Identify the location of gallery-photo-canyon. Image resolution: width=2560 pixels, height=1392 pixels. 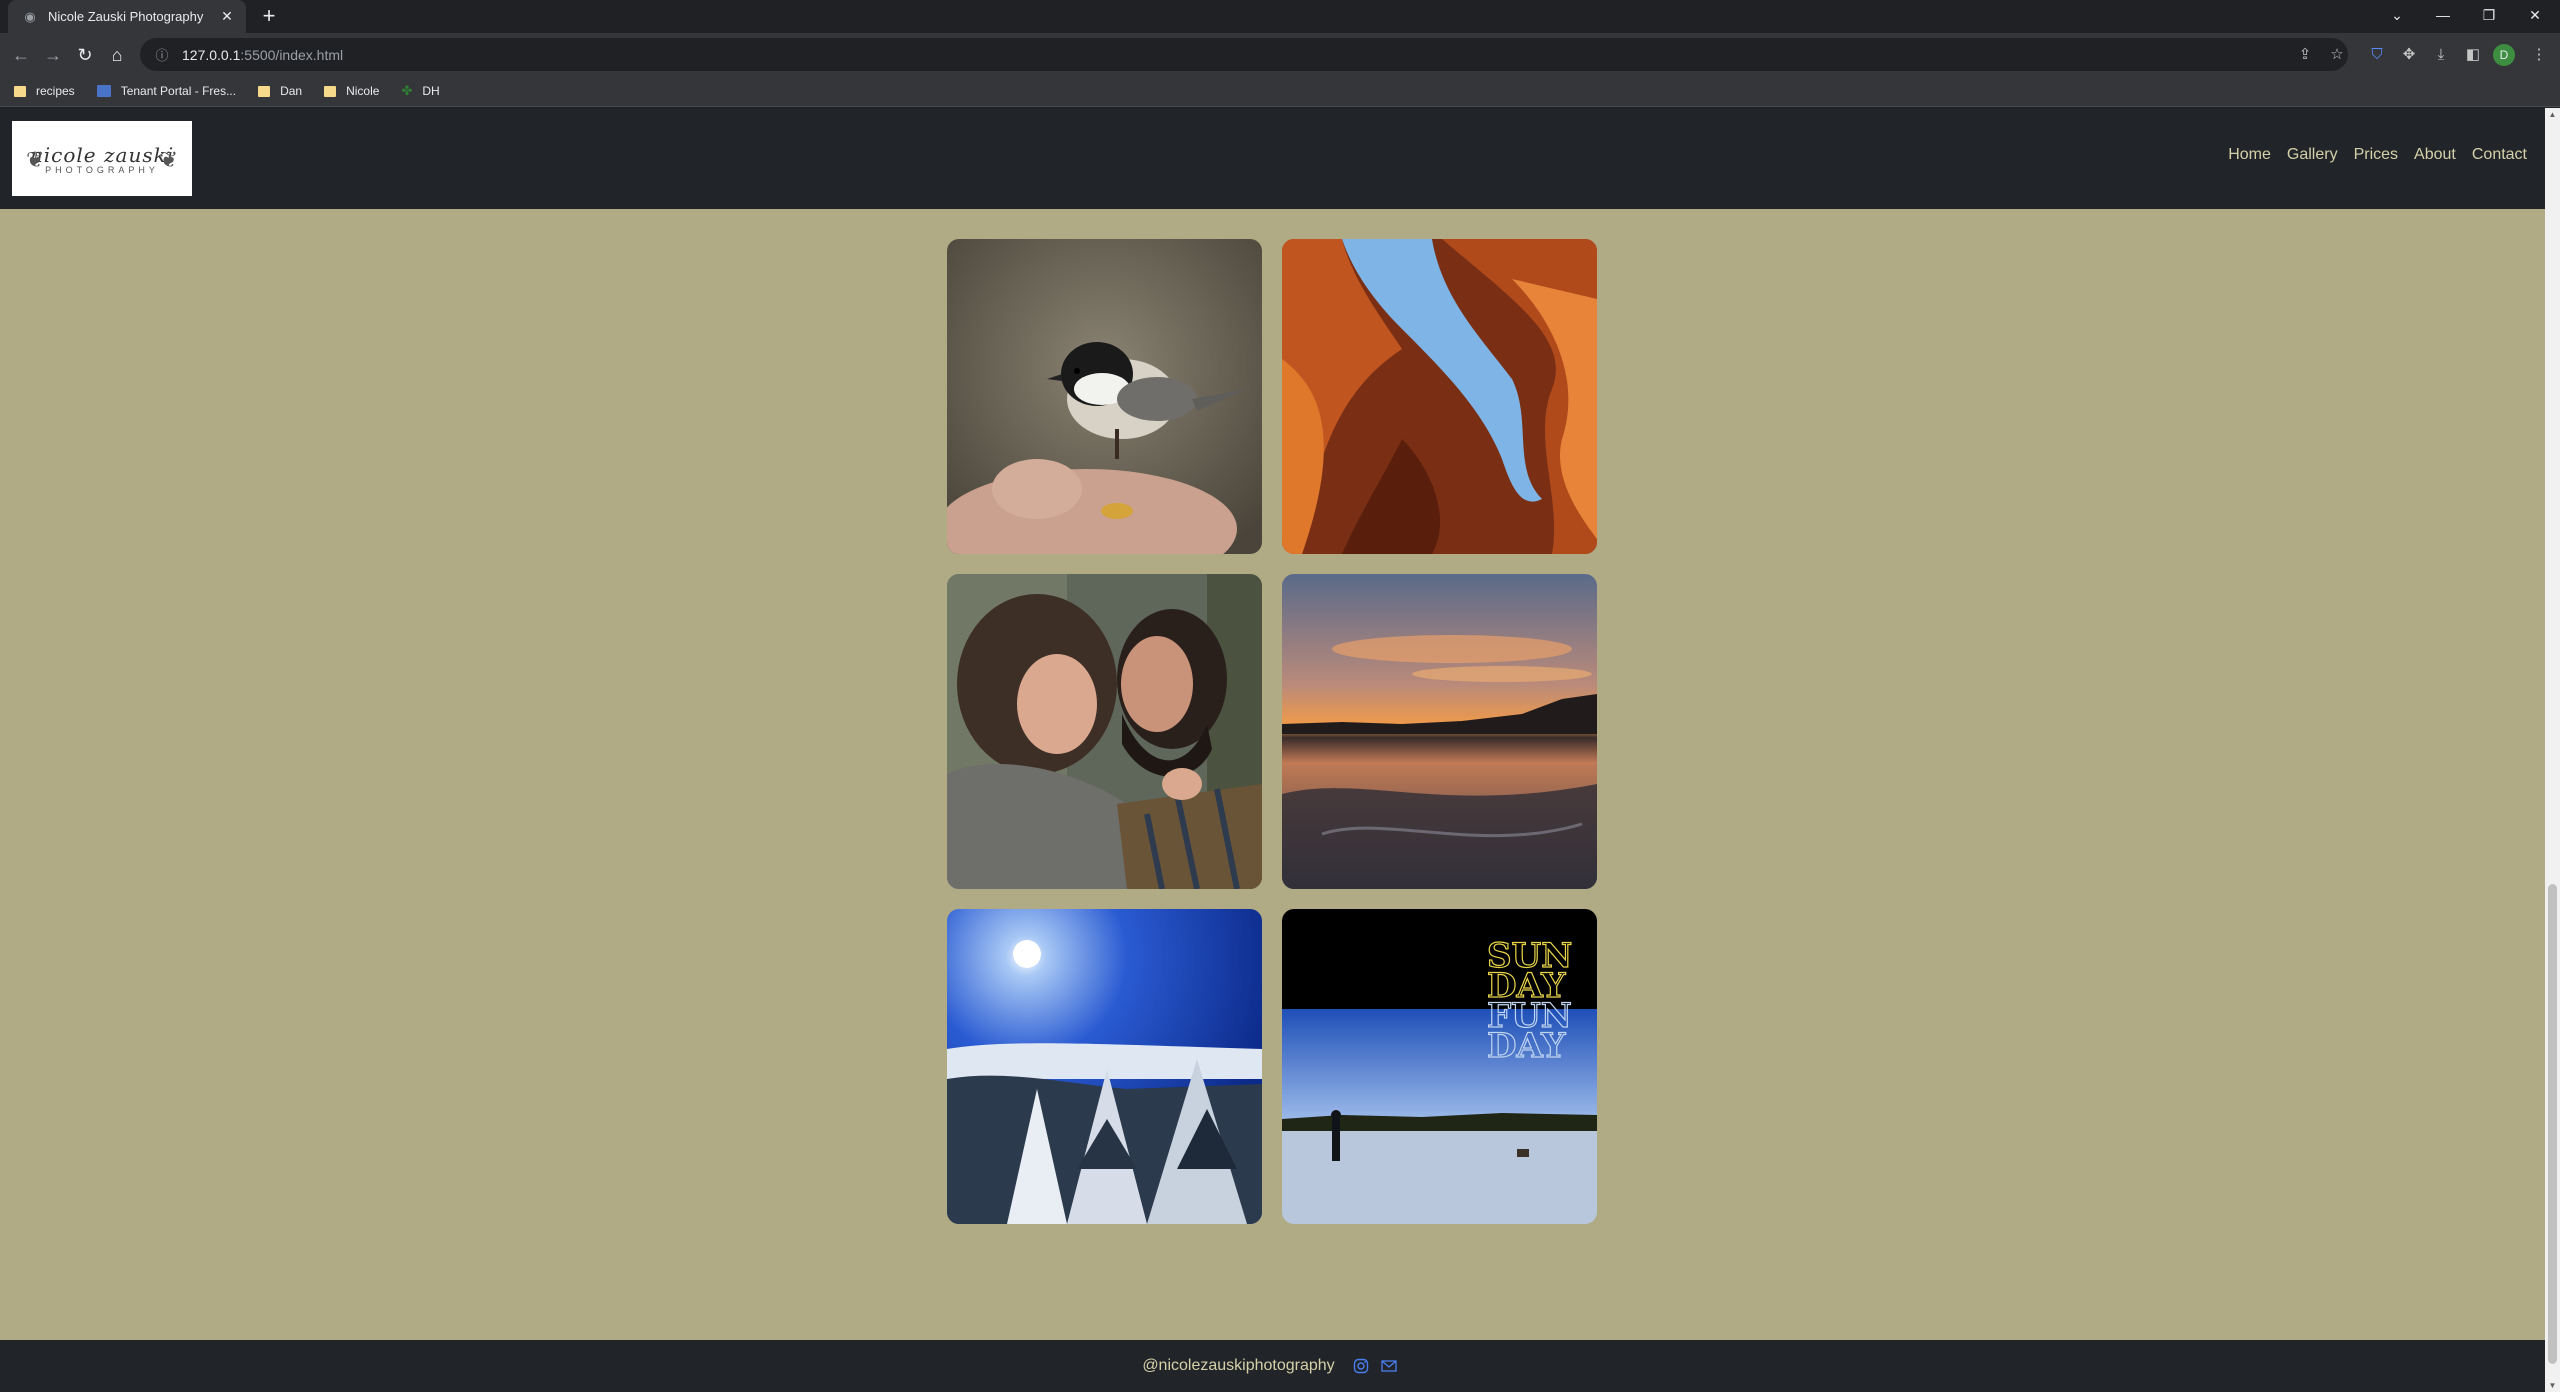
(1439, 396).